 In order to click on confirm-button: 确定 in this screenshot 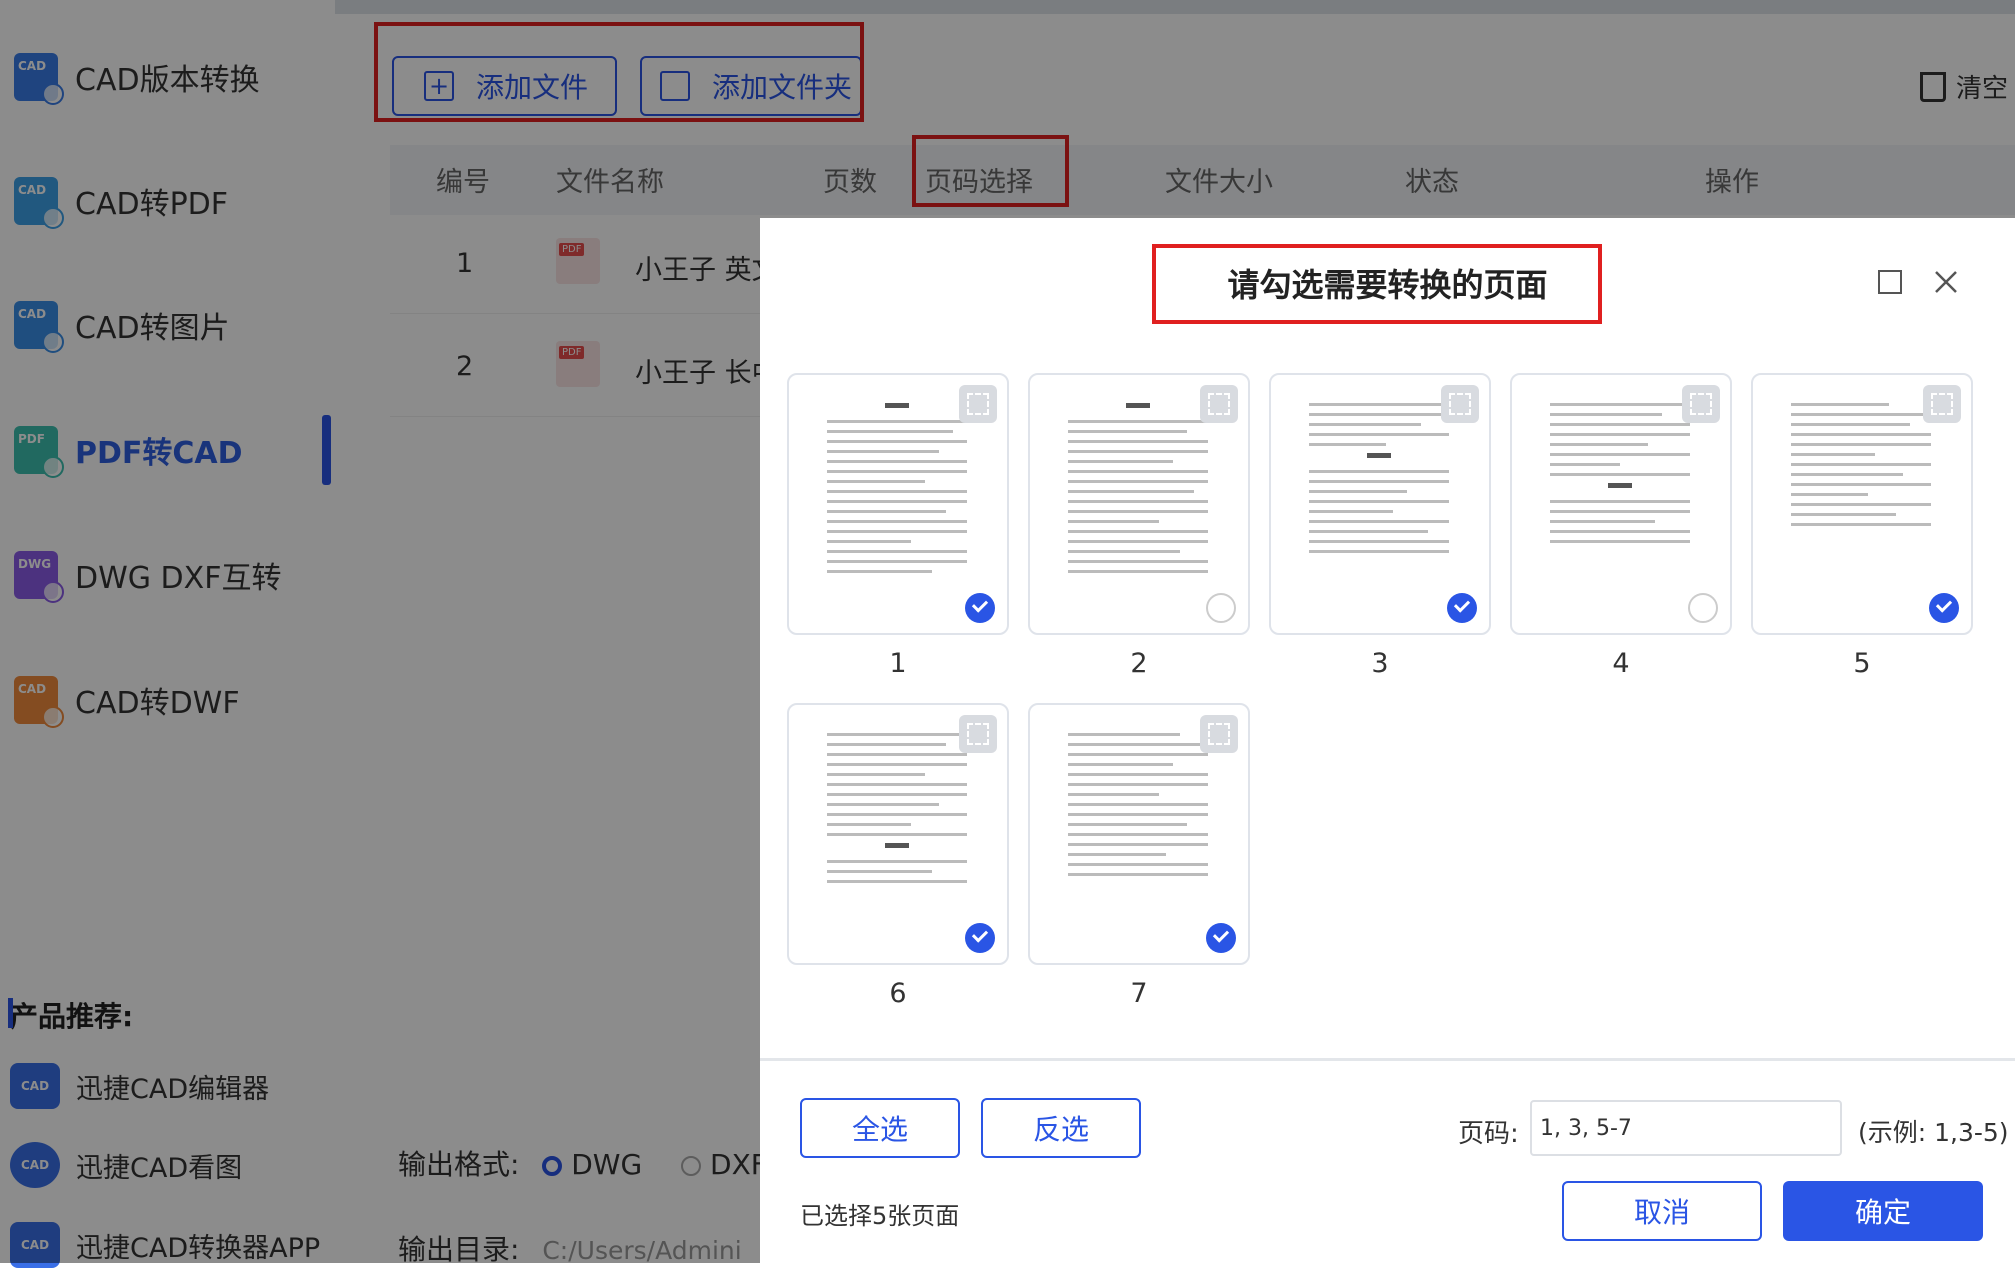, I will do `click(1883, 1211)`.